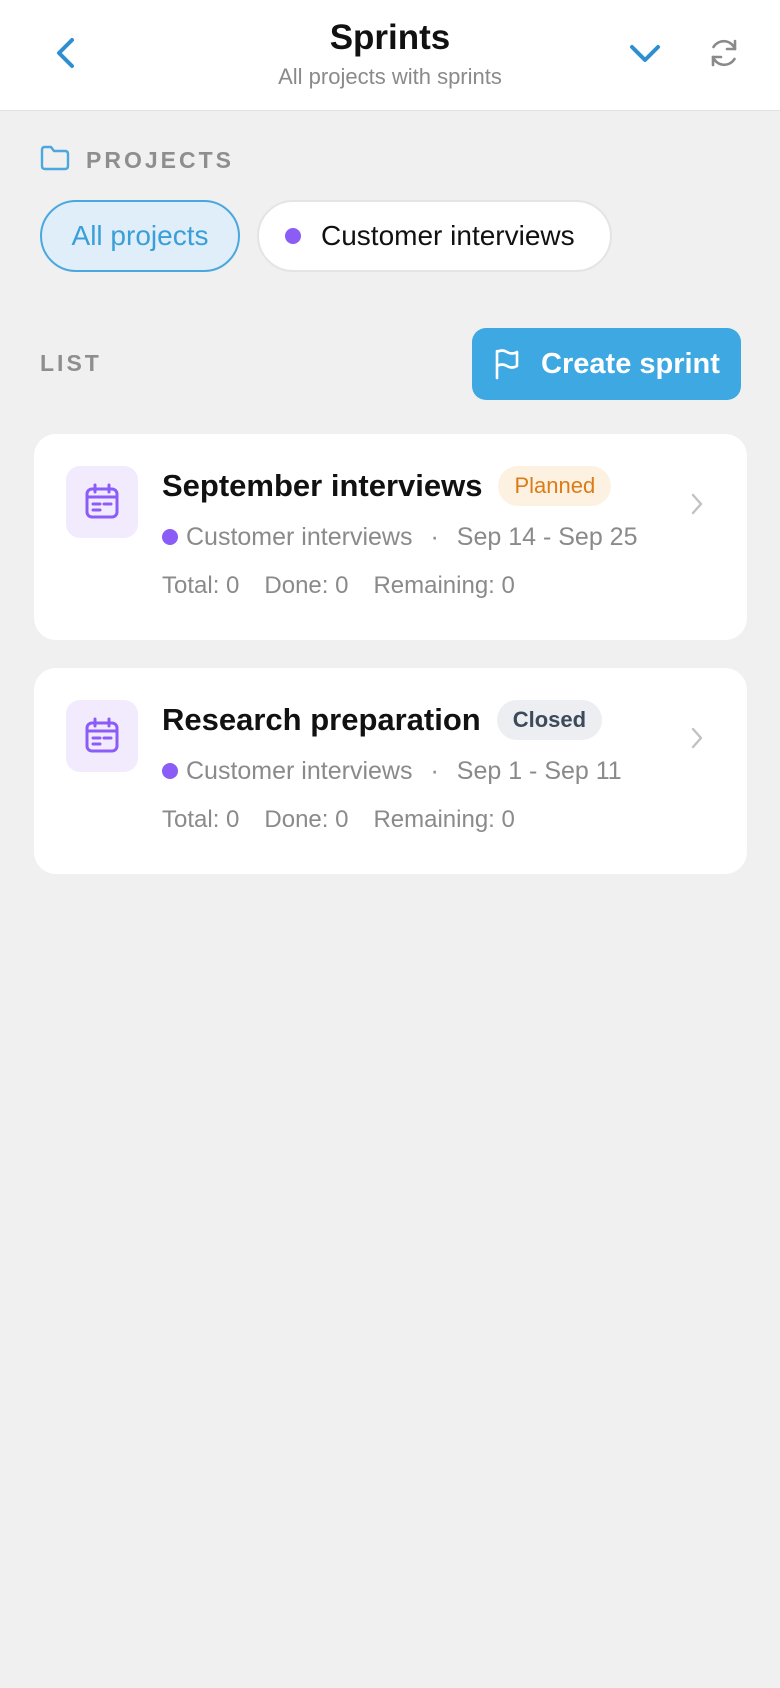 The image size is (780, 1688). What do you see at coordinates (322, 485) in the screenshot?
I see `sprint-title: September interviews` at bounding box center [322, 485].